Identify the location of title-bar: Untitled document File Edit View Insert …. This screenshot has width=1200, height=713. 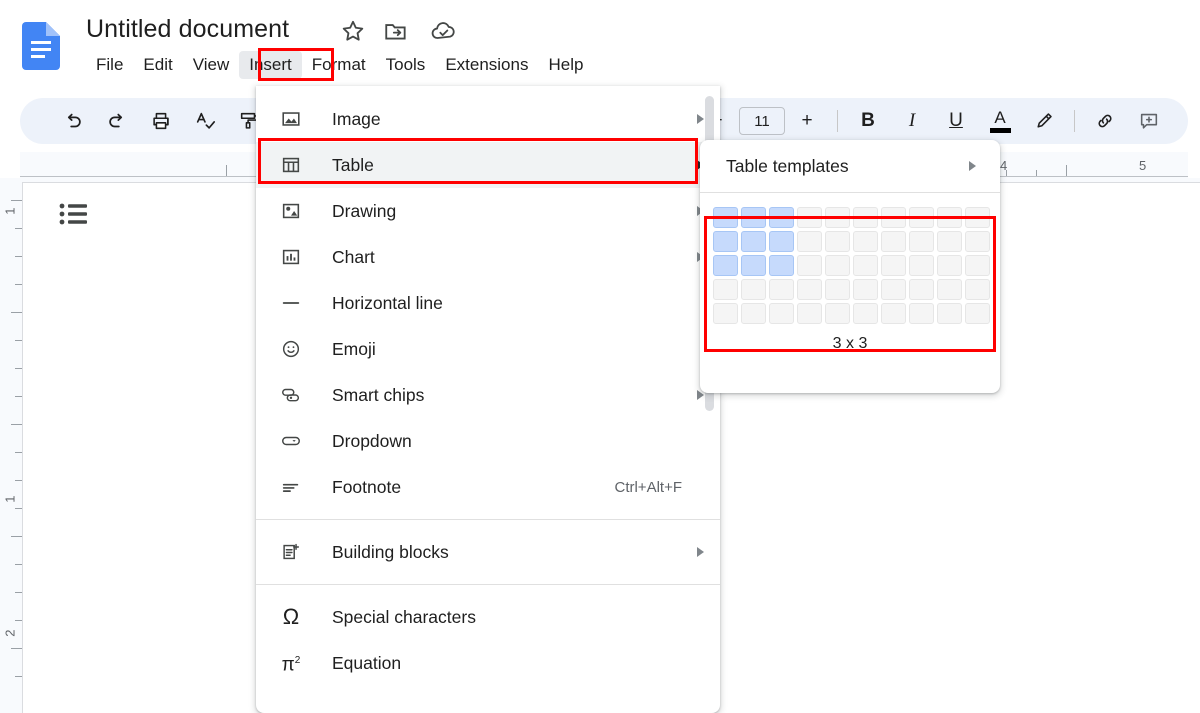
(600, 44).